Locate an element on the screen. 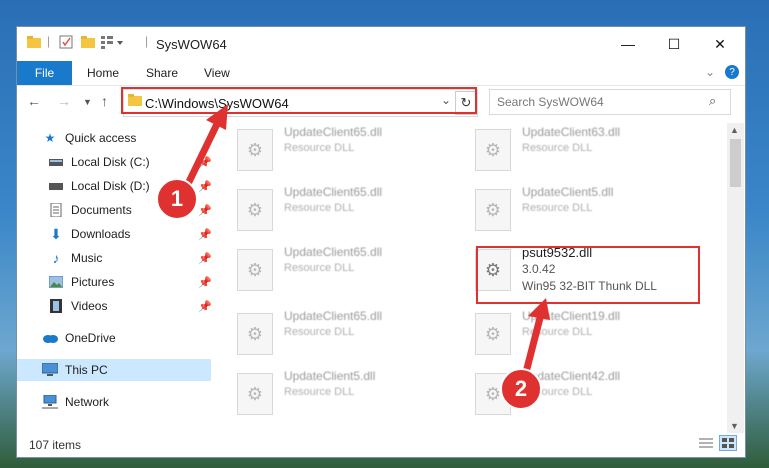  arrow-2-head is located at coordinates (539, 309).